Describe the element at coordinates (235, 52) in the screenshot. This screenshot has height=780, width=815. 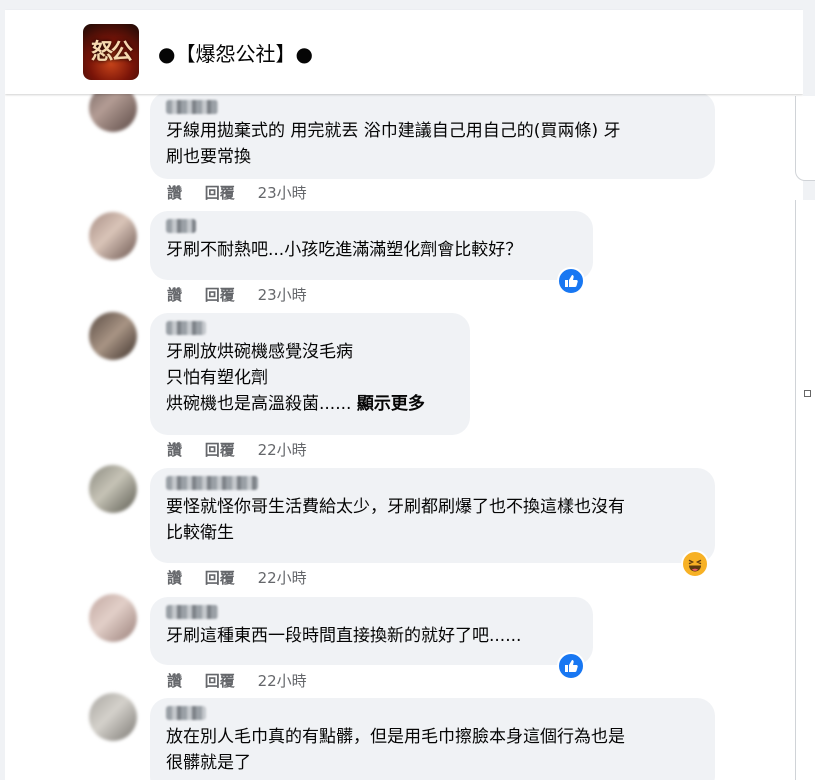
I see `group-name: ●【爆怨公社】●` at that location.